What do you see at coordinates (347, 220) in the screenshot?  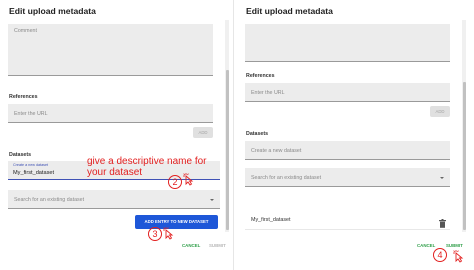 I see `dataset-list-item: My_first_dataset` at bounding box center [347, 220].